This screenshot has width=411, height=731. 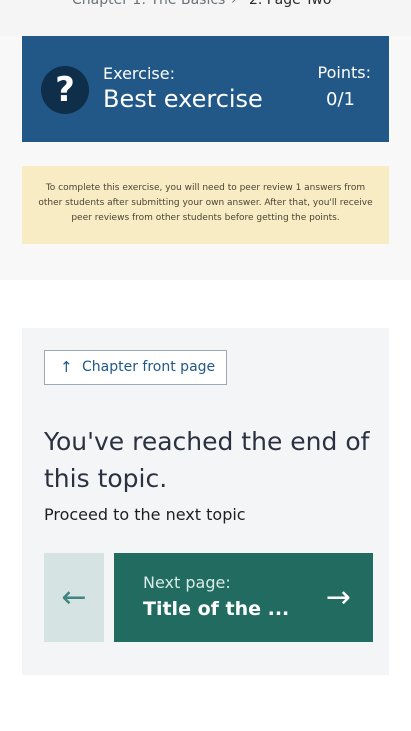 I want to click on end-of-topic-title: You've reached the end of this topic., so click(x=207, y=460).